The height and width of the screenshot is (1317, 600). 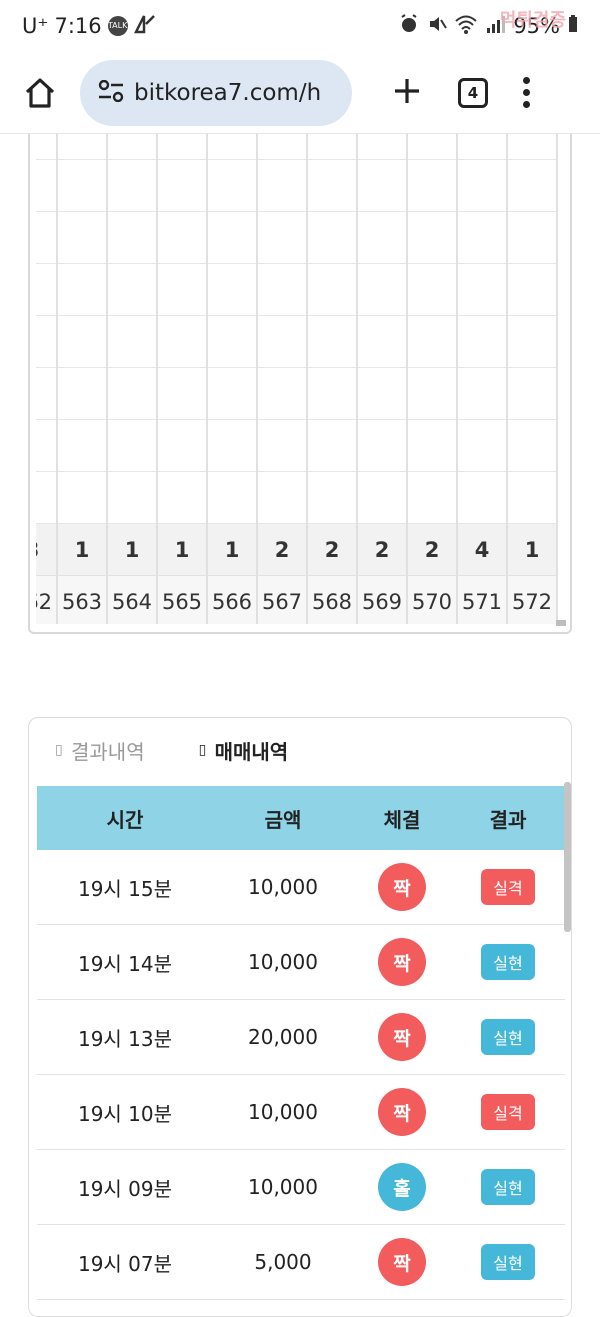 I want to click on vertical-scrollbar, so click(x=567, y=857).